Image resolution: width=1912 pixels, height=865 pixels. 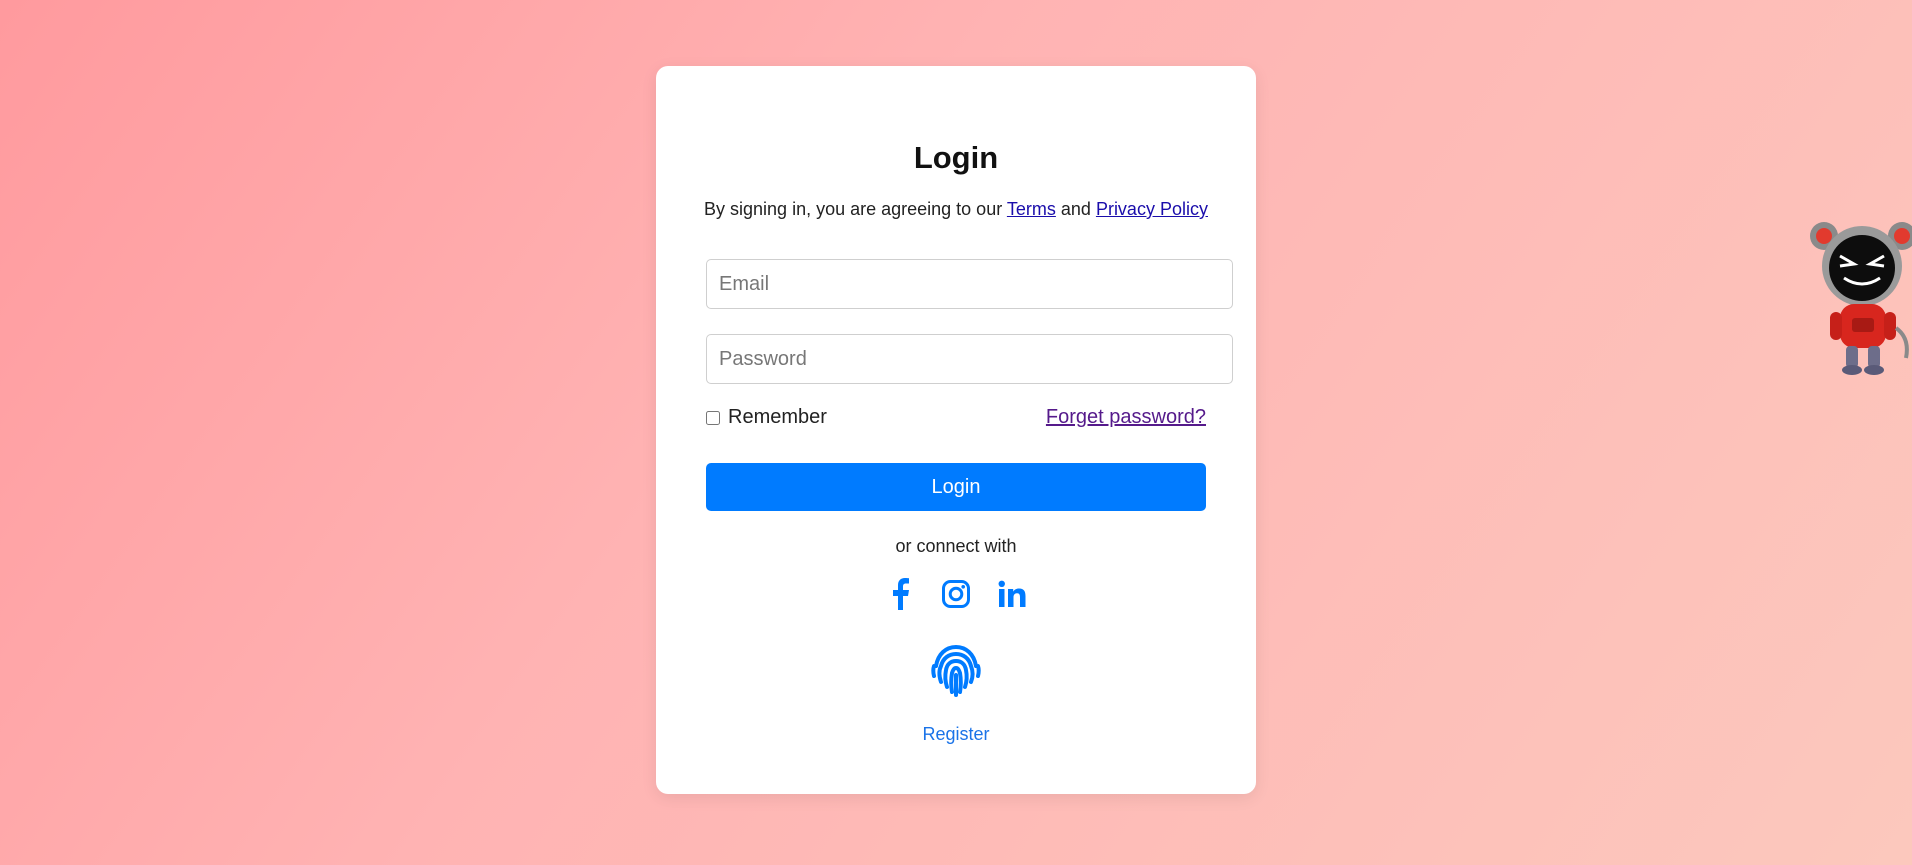 I want to click on remember-label: Remember, so click(x=766, y=417).